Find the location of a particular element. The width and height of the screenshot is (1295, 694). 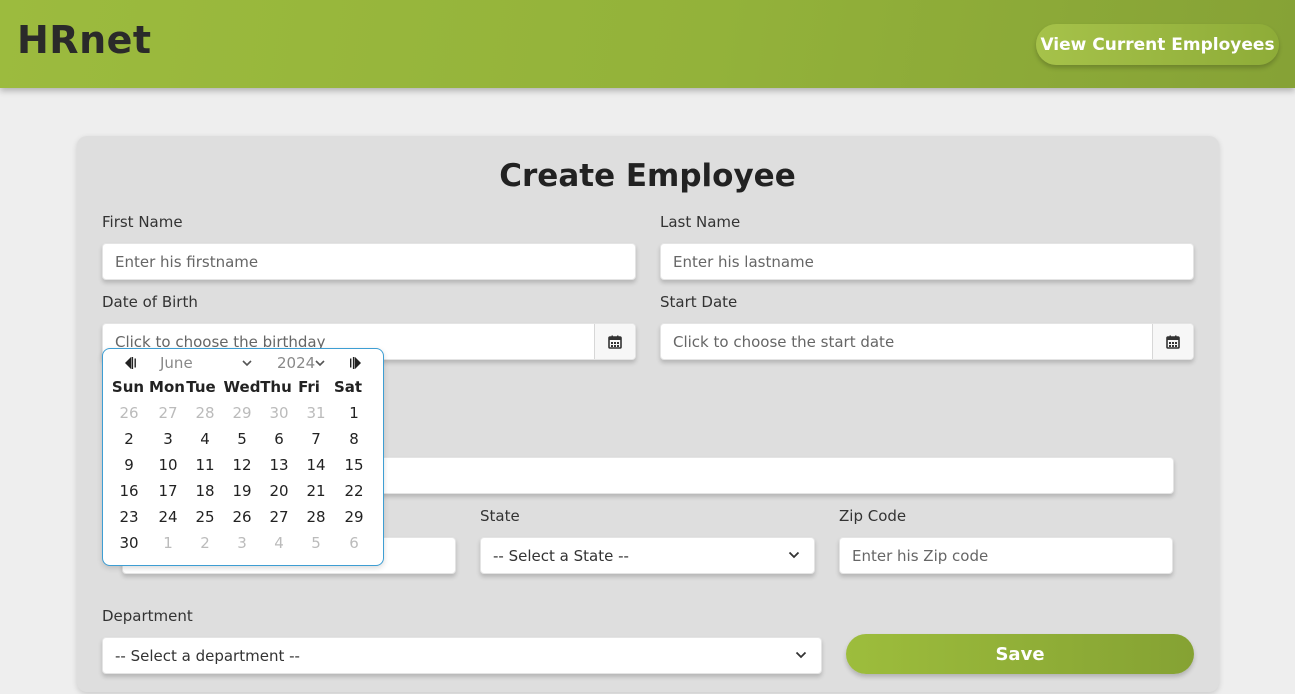

calendar-day: 14 is located at coordinates (316, 465).